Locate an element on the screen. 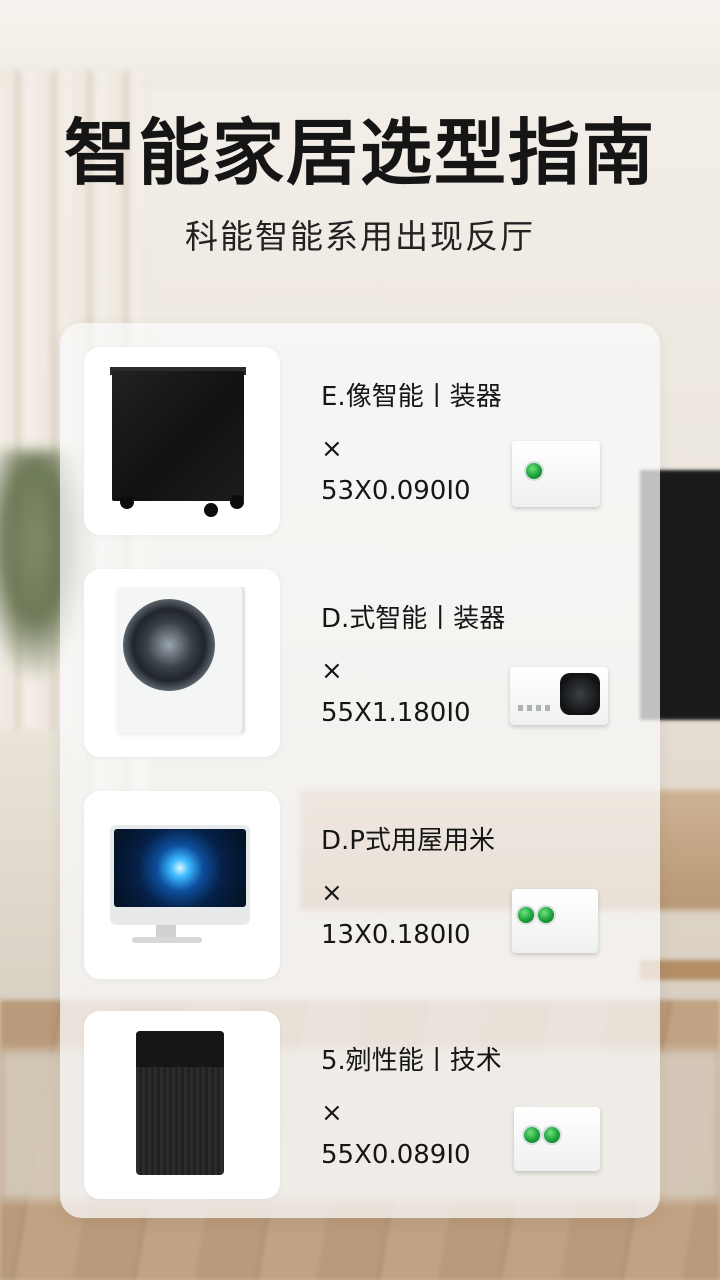  item-name: 5.剜性能丨技术 is located at coordinates (411, 1061).